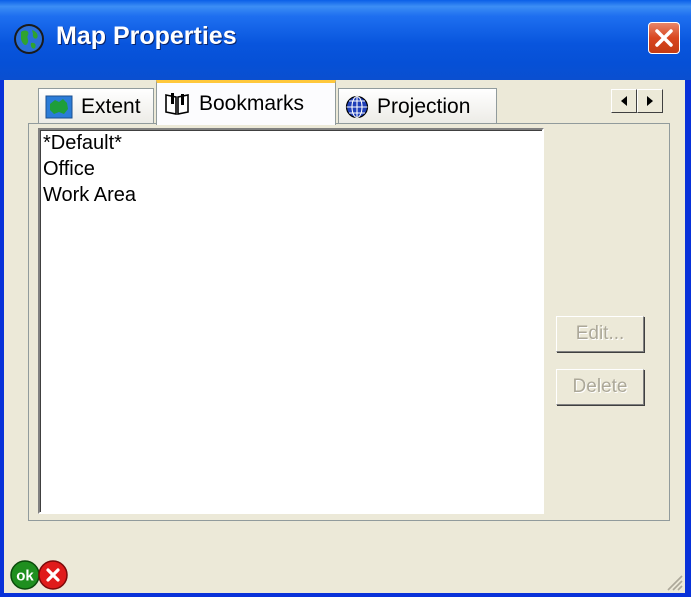 The image size is (691, 597). I want to click on arrow-left-icon, so click(624, 101).